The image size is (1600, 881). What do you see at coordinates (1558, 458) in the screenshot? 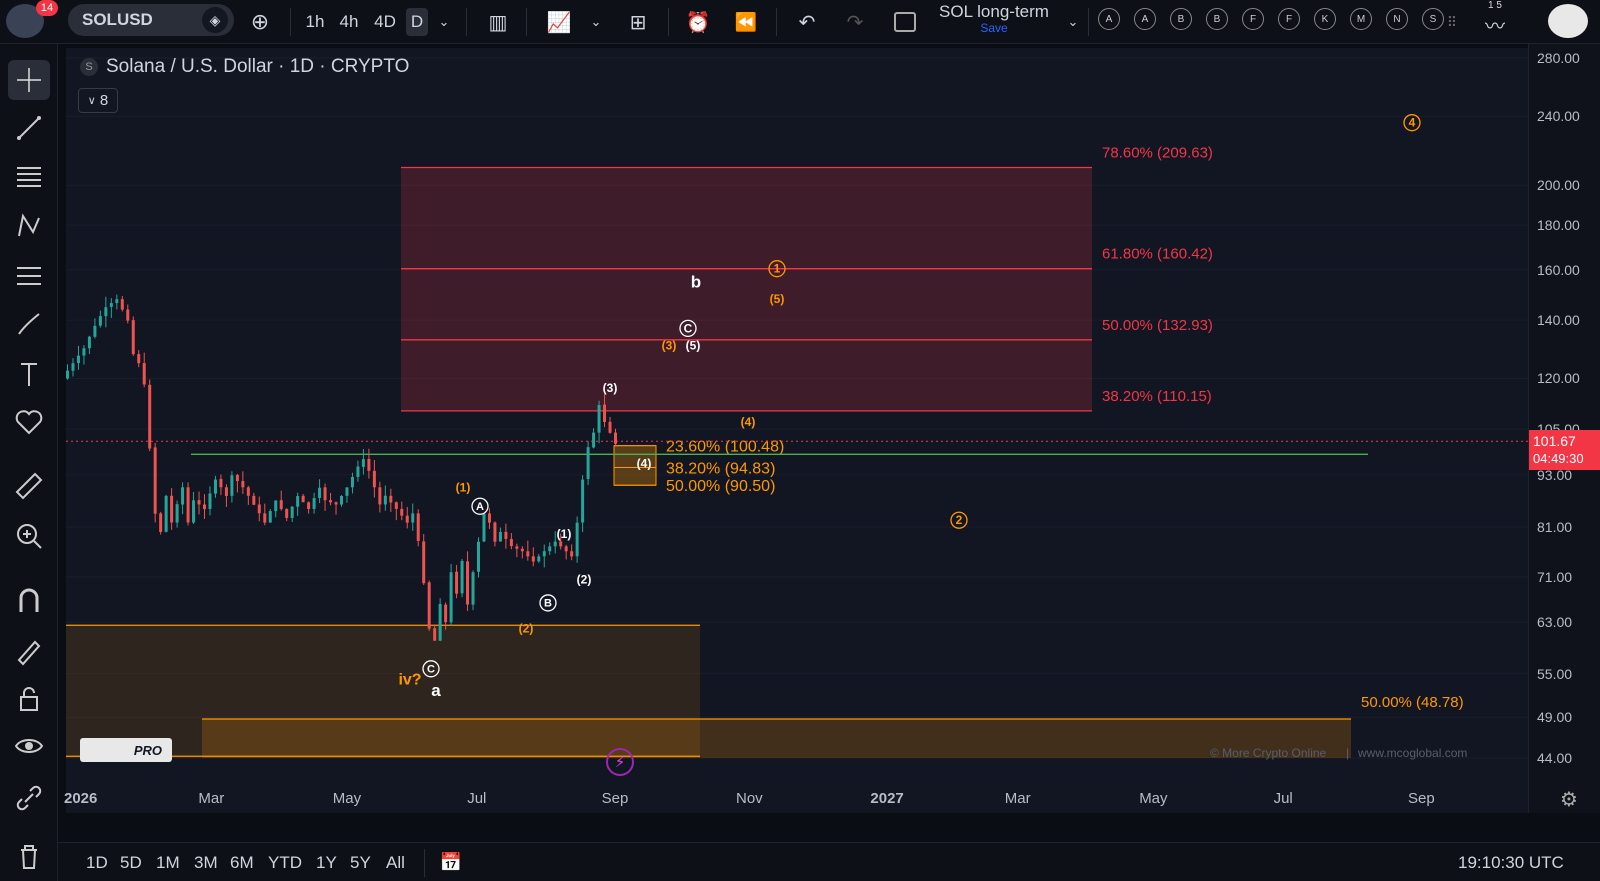
I see `bar-countdown: 04:49:30` at bounding box center [1558, 458].